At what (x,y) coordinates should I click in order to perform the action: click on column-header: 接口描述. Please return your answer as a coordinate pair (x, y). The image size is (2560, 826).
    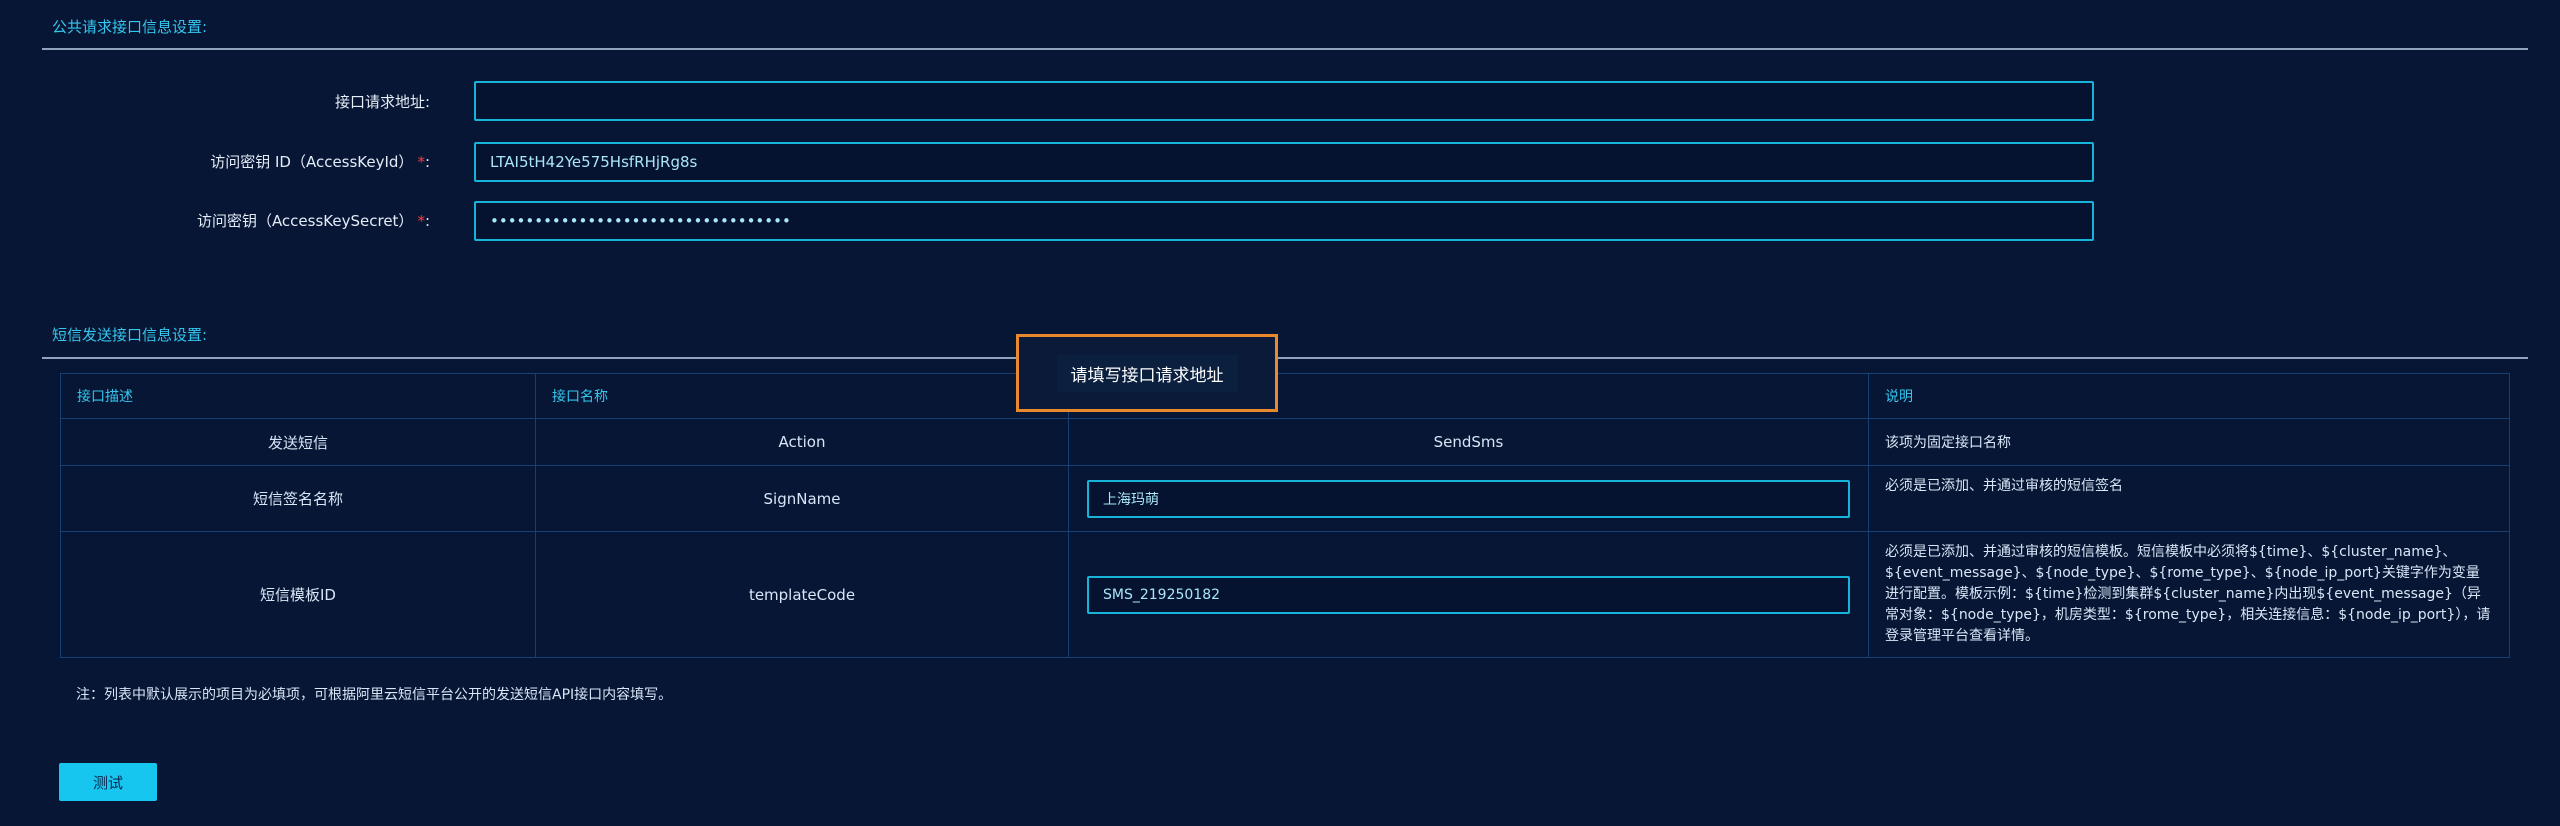
    Looking at the image, I should click on (298, 396).